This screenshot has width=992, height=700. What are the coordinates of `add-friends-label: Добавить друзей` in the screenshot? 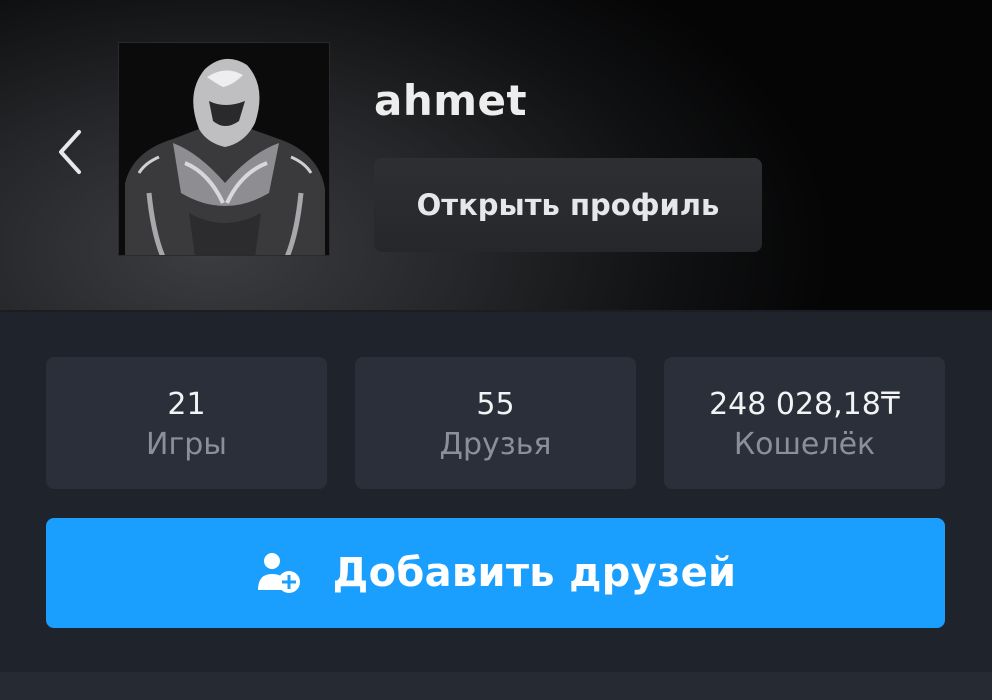 It's located at (534, 573).